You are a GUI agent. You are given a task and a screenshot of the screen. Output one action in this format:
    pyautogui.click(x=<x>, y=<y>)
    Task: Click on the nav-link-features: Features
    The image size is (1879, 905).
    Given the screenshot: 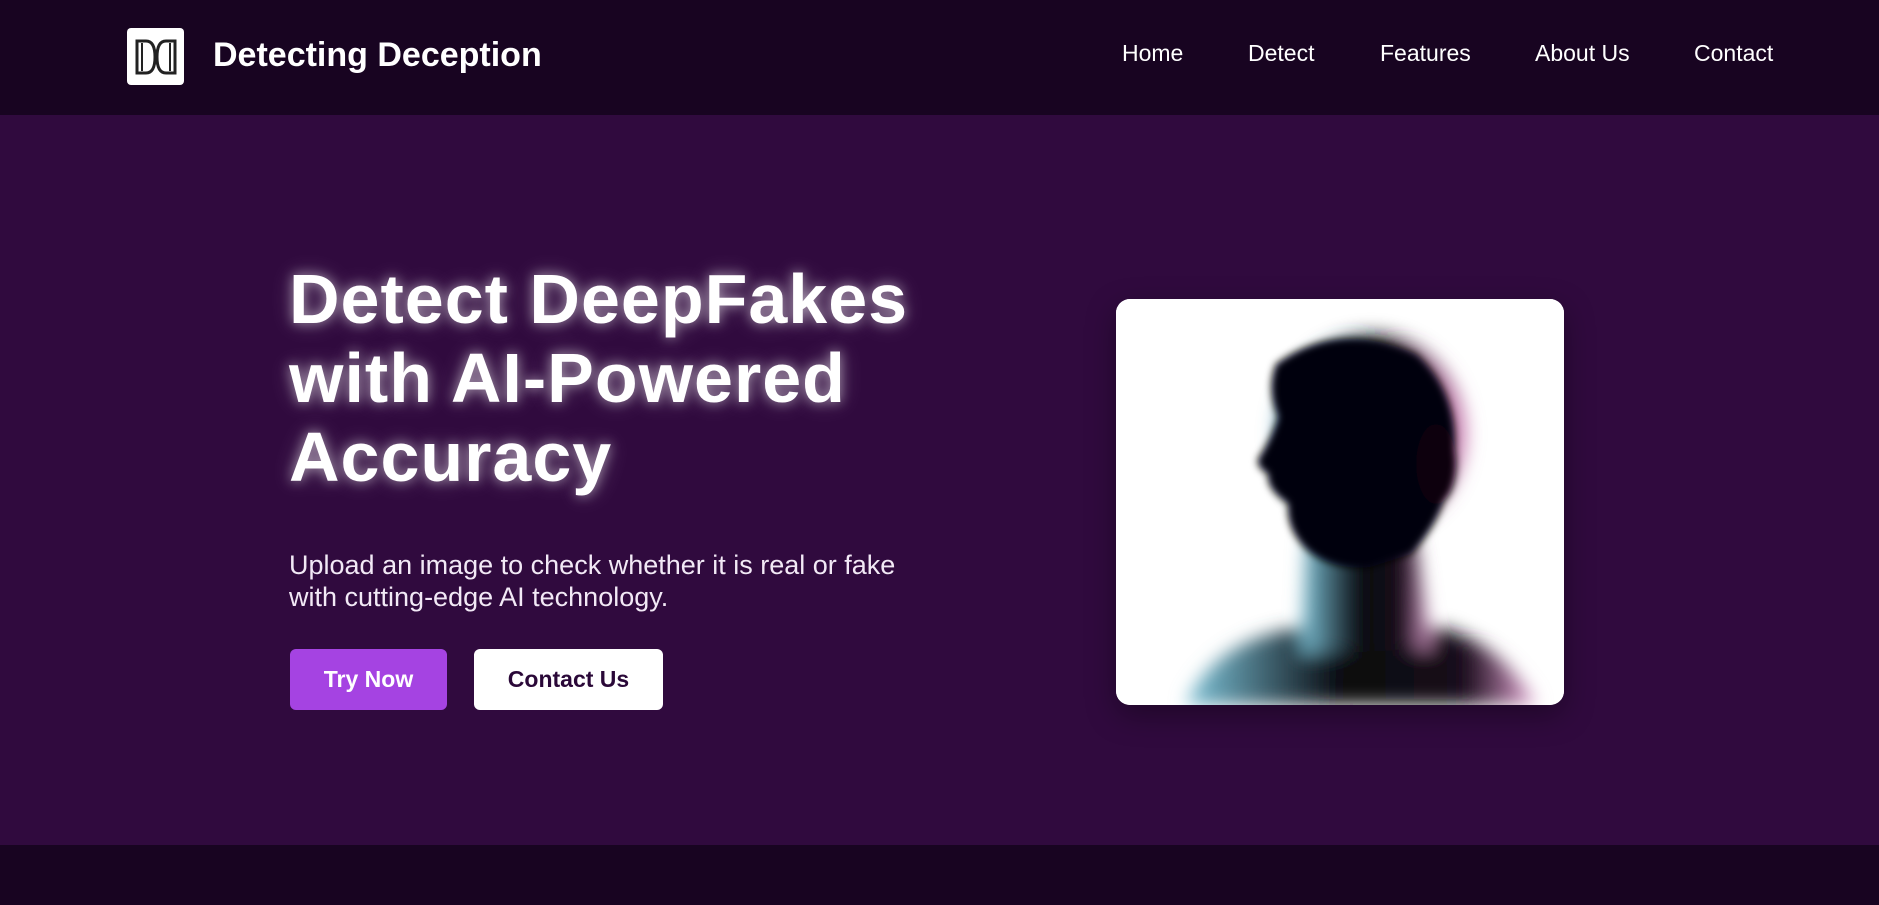 What is the action you would take?
    pyautogui.click(x=1425, y=53)
    